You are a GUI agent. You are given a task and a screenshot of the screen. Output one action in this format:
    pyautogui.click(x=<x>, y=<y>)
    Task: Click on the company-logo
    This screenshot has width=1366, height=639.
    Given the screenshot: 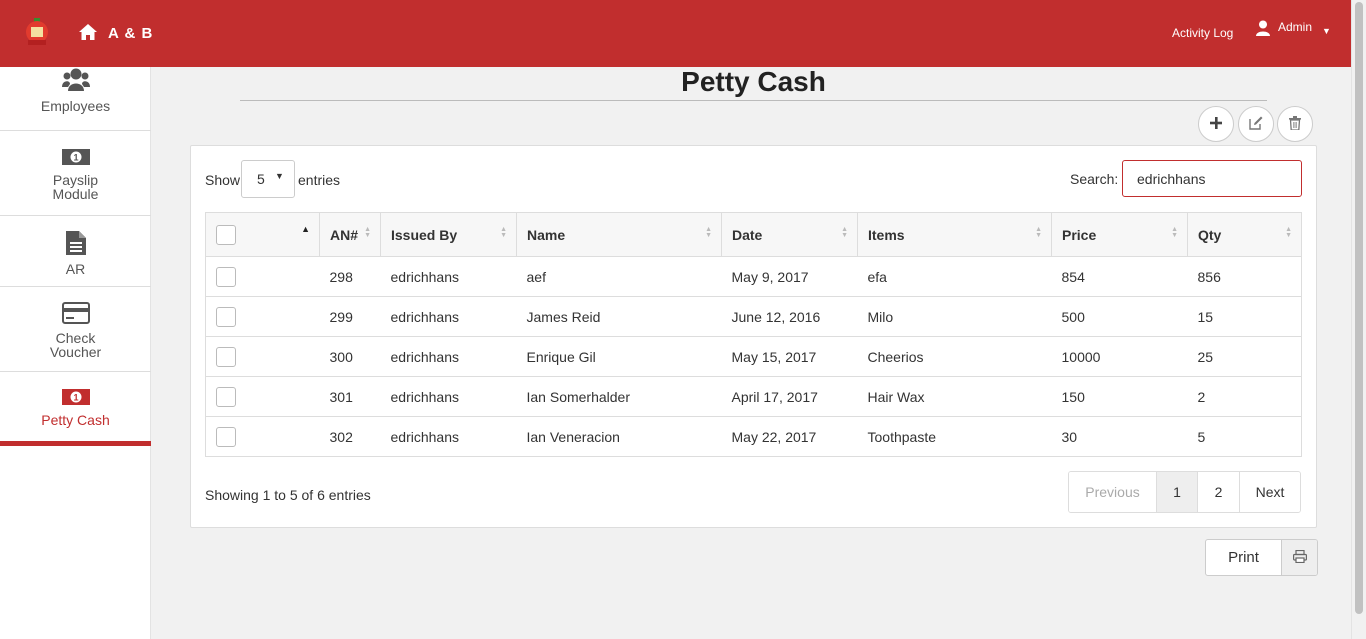 What is the action you would take?
    pyautogui.click(x=37, y=32)
    